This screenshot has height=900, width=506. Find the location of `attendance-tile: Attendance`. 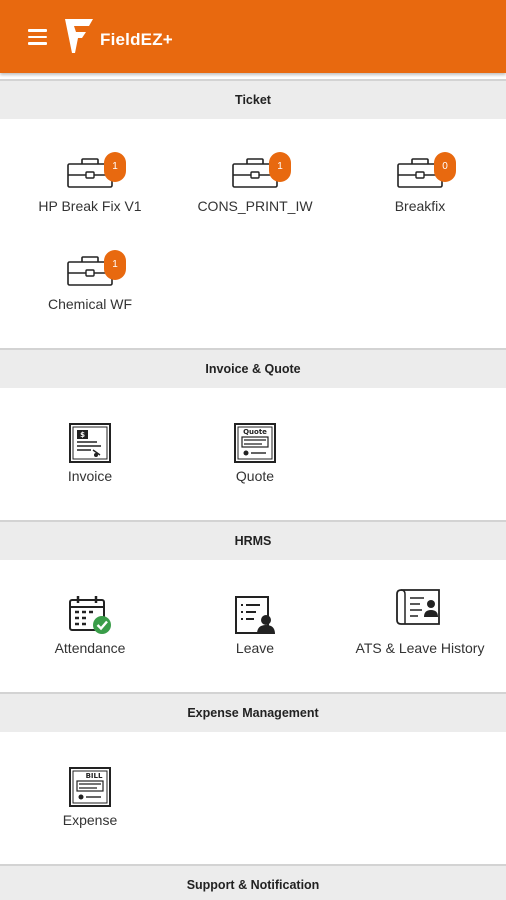

attendance-tile: Attendance is located at coordinates (90, 625).